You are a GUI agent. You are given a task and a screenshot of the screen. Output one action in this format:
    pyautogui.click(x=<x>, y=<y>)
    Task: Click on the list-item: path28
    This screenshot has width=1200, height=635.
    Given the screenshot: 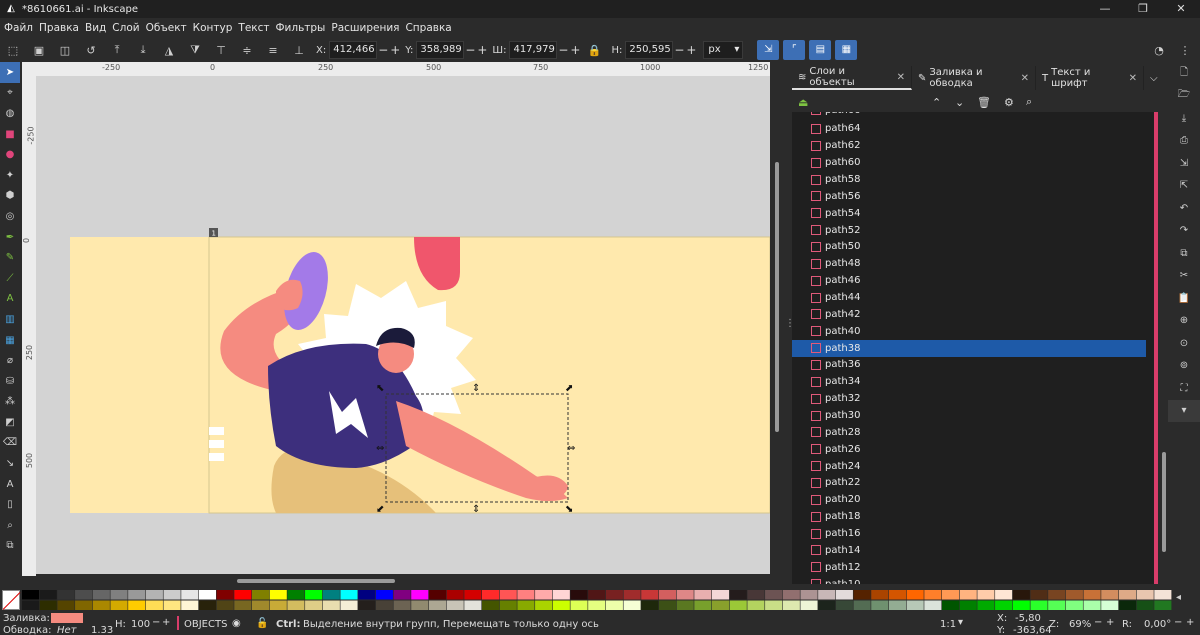 What is the action you would take?
    pyautogui.click(x=969, y=432)
    